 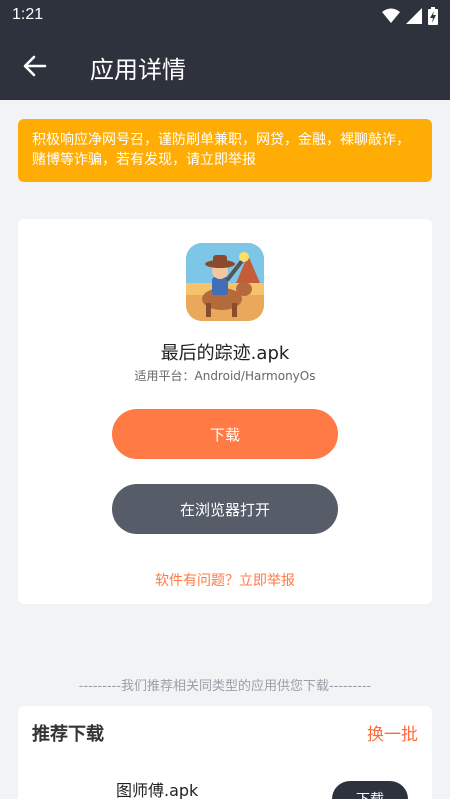 I want to click on signal-icon, so click(x=414, y=16).